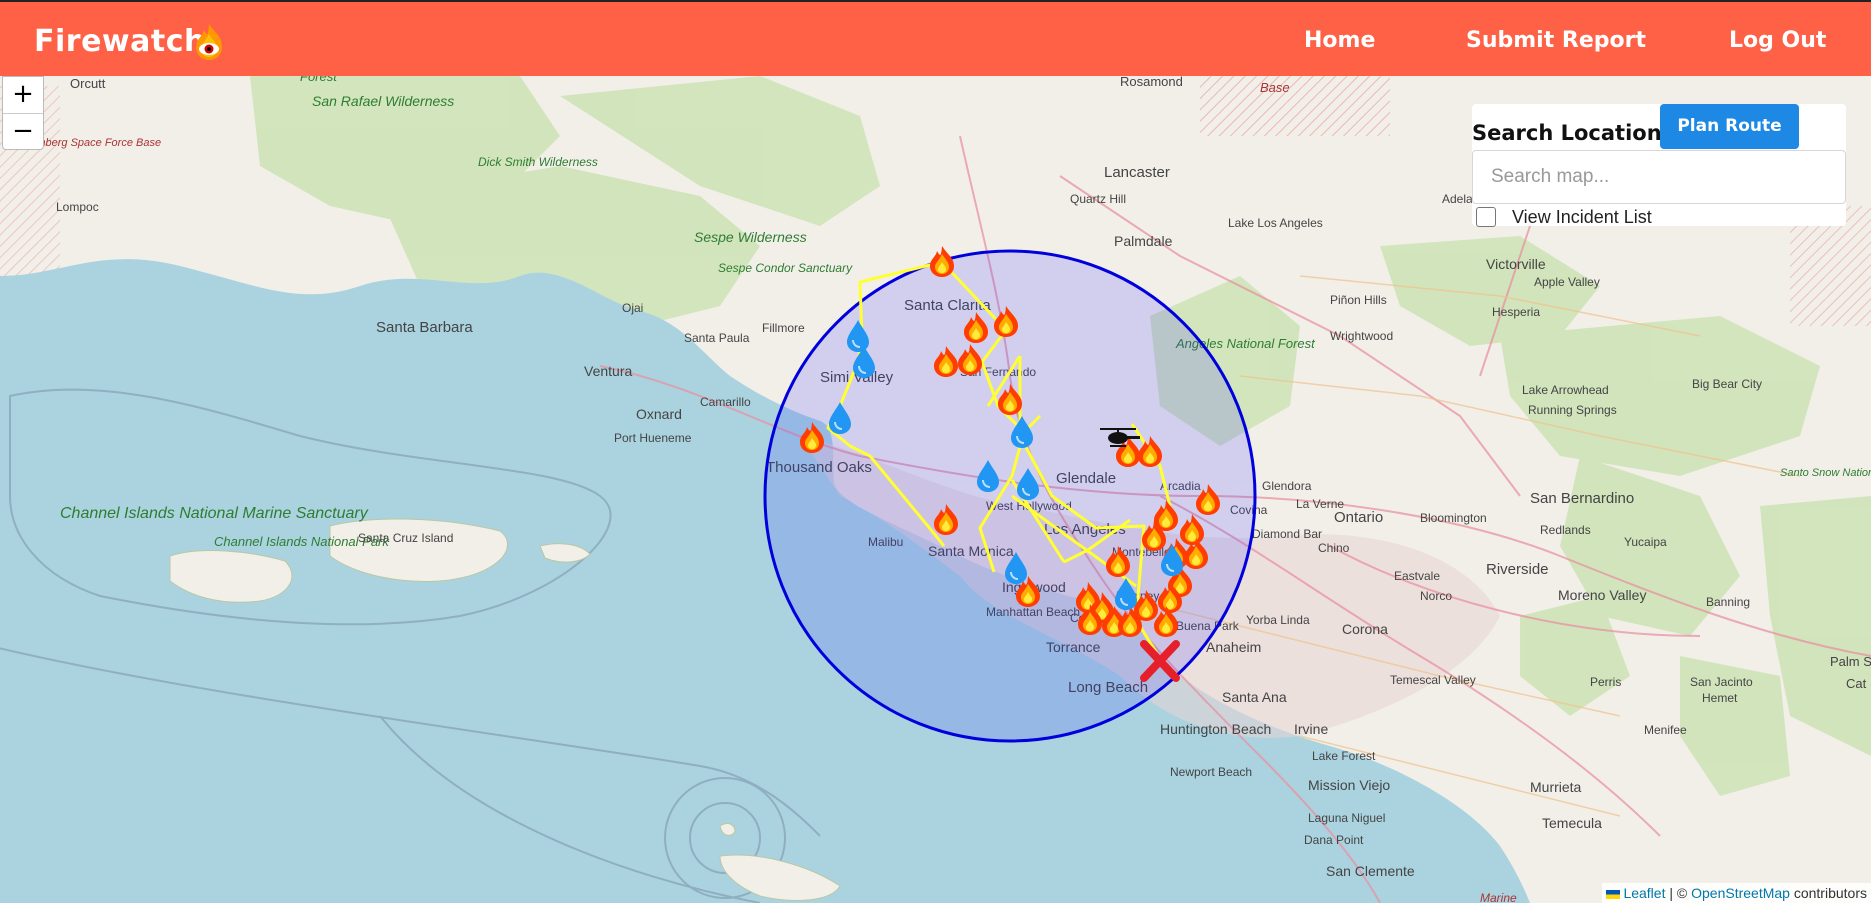 This screenshot has height=903, width=1871. Describe the element at coordinates (1287, 534) in the screenshot. I see `map-place-label: Diamond Bar` at that location.